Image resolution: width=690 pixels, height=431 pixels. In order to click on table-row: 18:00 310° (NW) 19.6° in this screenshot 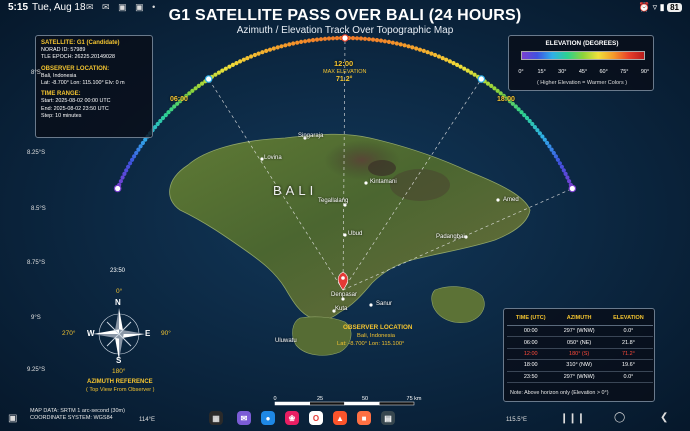, I will do `click(580, 365)`.